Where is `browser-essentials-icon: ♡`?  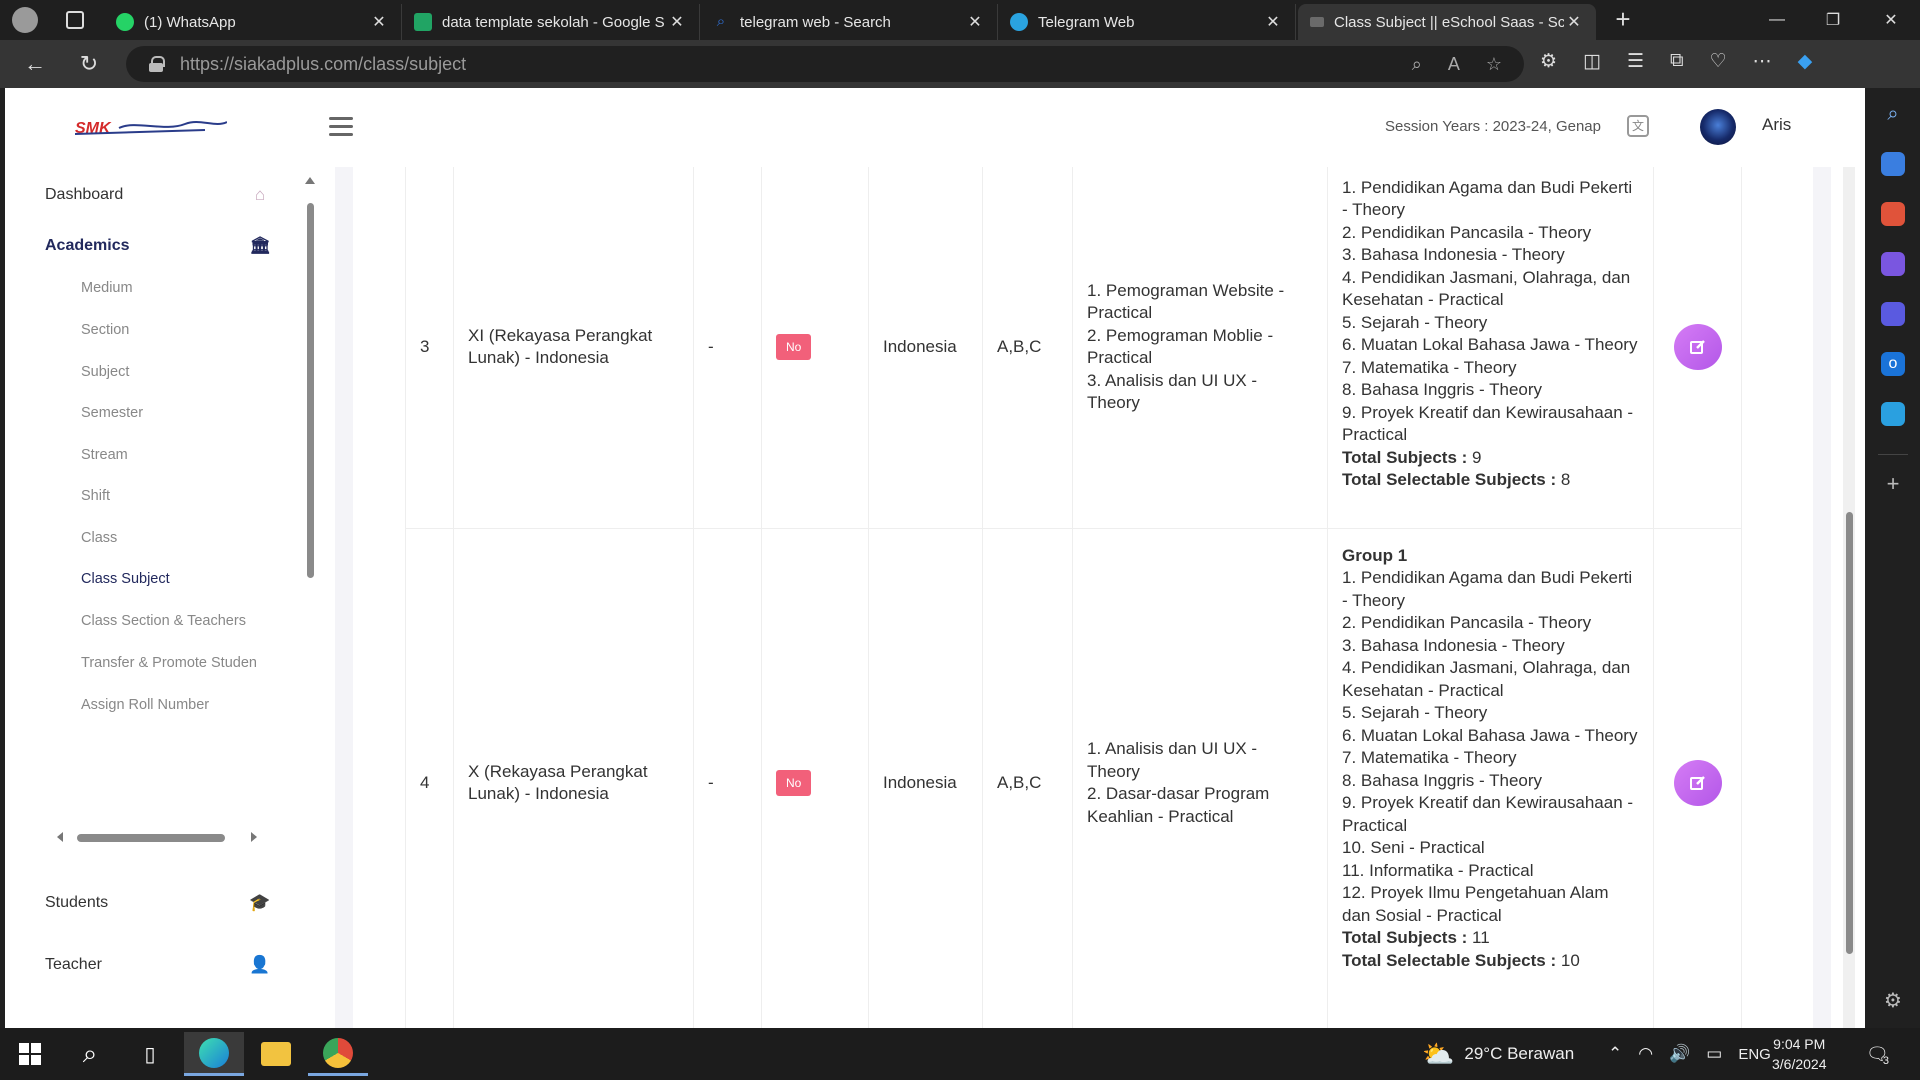
browser-essentials-icon: ♡ is located at coordinates (1718, 61).